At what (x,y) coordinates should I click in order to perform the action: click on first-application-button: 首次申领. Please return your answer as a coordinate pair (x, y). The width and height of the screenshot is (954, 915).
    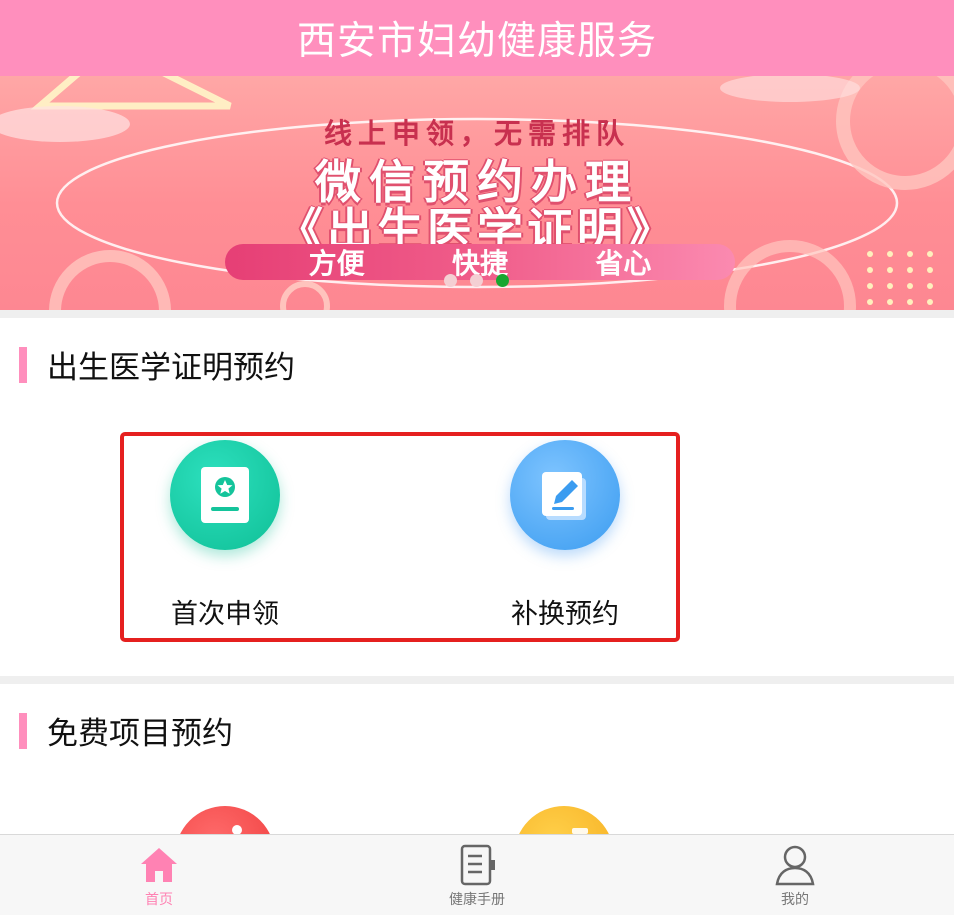
    Looking at the image, I should click on (225, 535).